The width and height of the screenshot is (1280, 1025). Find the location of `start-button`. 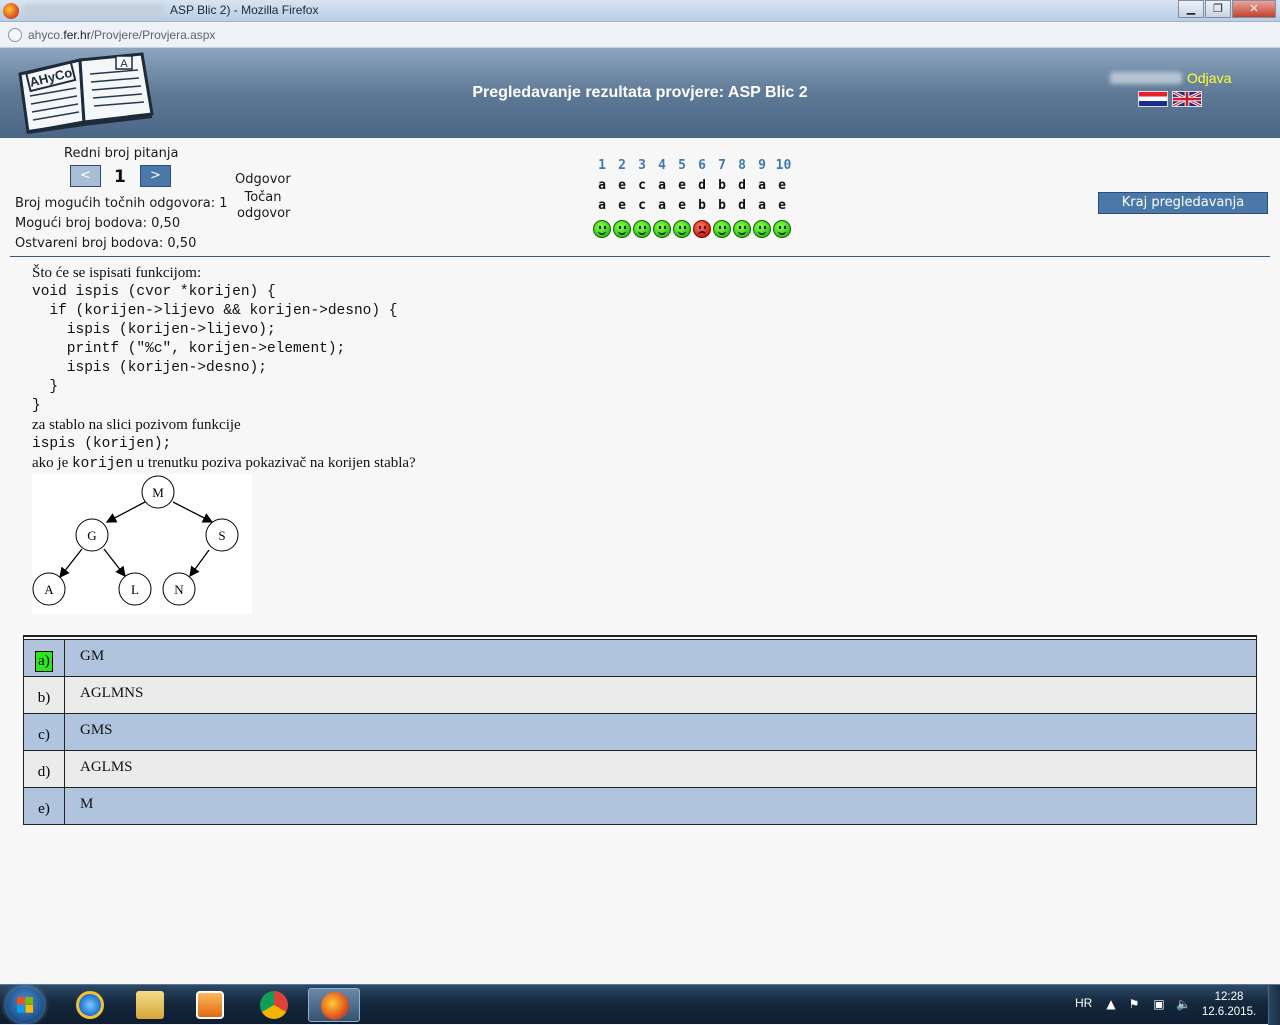

start-button is located at coordinates (25, 1005).